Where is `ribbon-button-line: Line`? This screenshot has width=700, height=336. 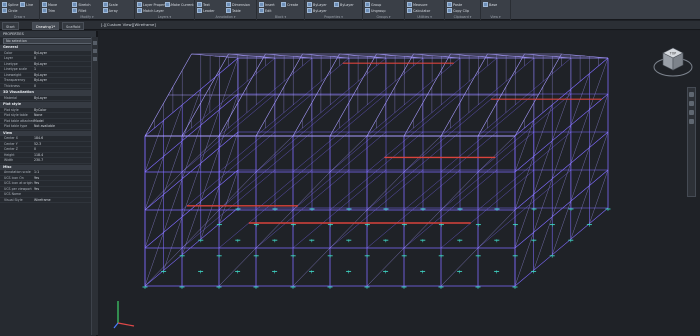
ribbon-button-line: Line is located at coordinates (26, 5).